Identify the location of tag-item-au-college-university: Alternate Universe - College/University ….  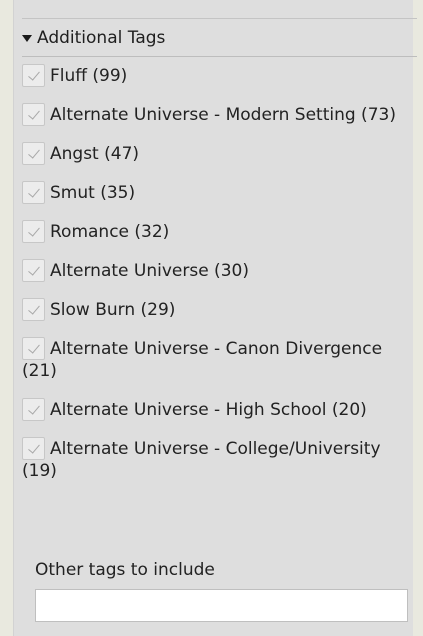
(218, 459).